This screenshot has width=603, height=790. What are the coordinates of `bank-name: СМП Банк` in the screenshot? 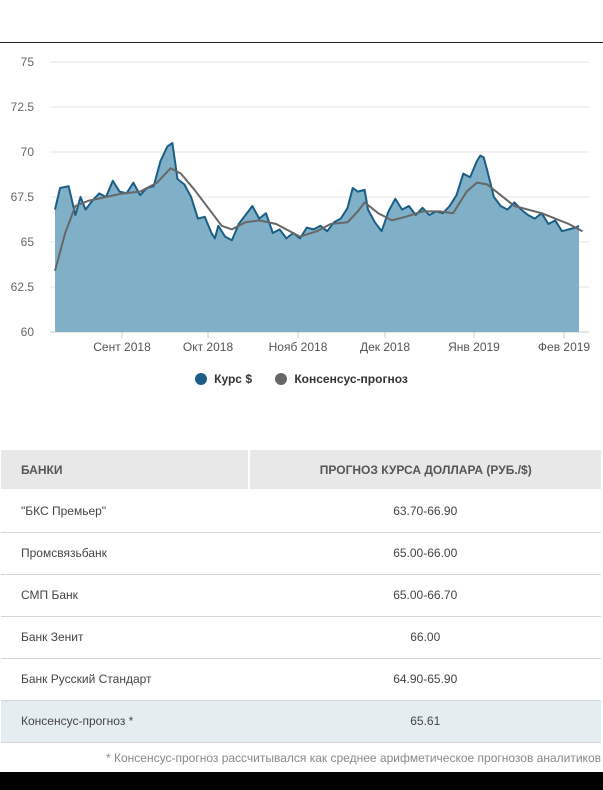 It's located at (125, 595).